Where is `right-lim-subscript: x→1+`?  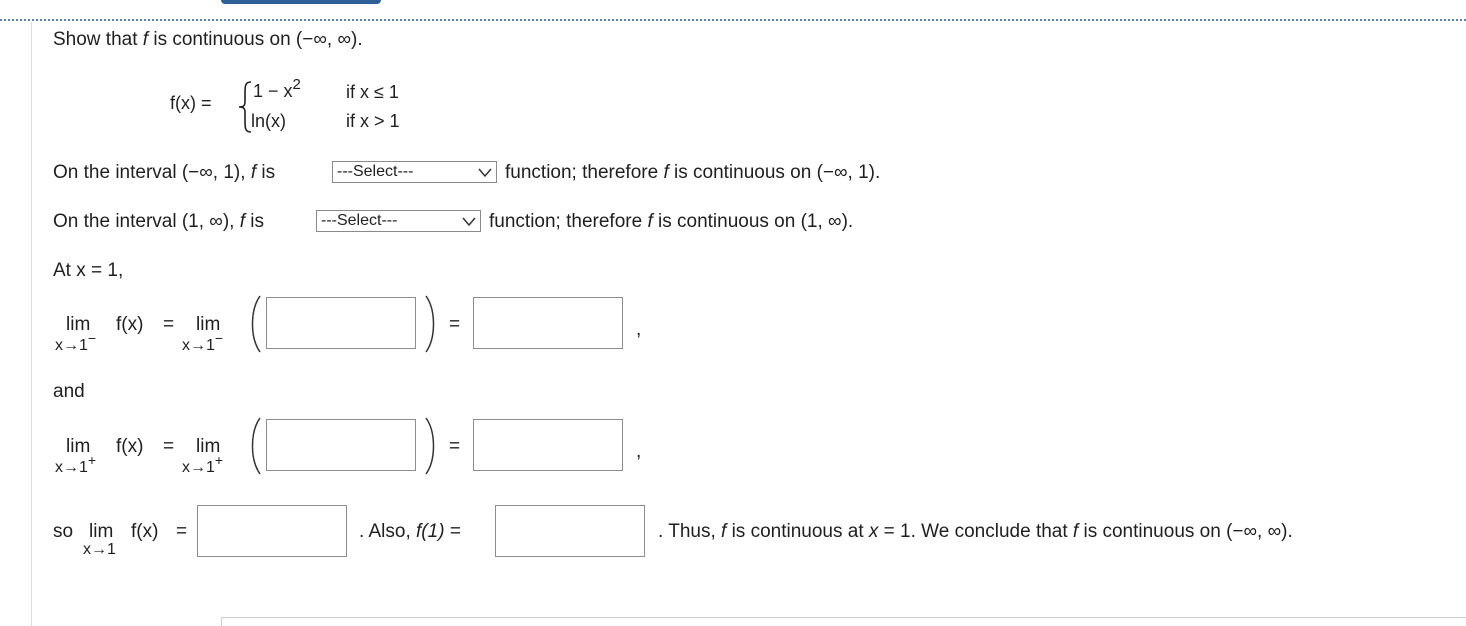 right-lim-subscript: x→1+ is located at coordinates (75, 464).